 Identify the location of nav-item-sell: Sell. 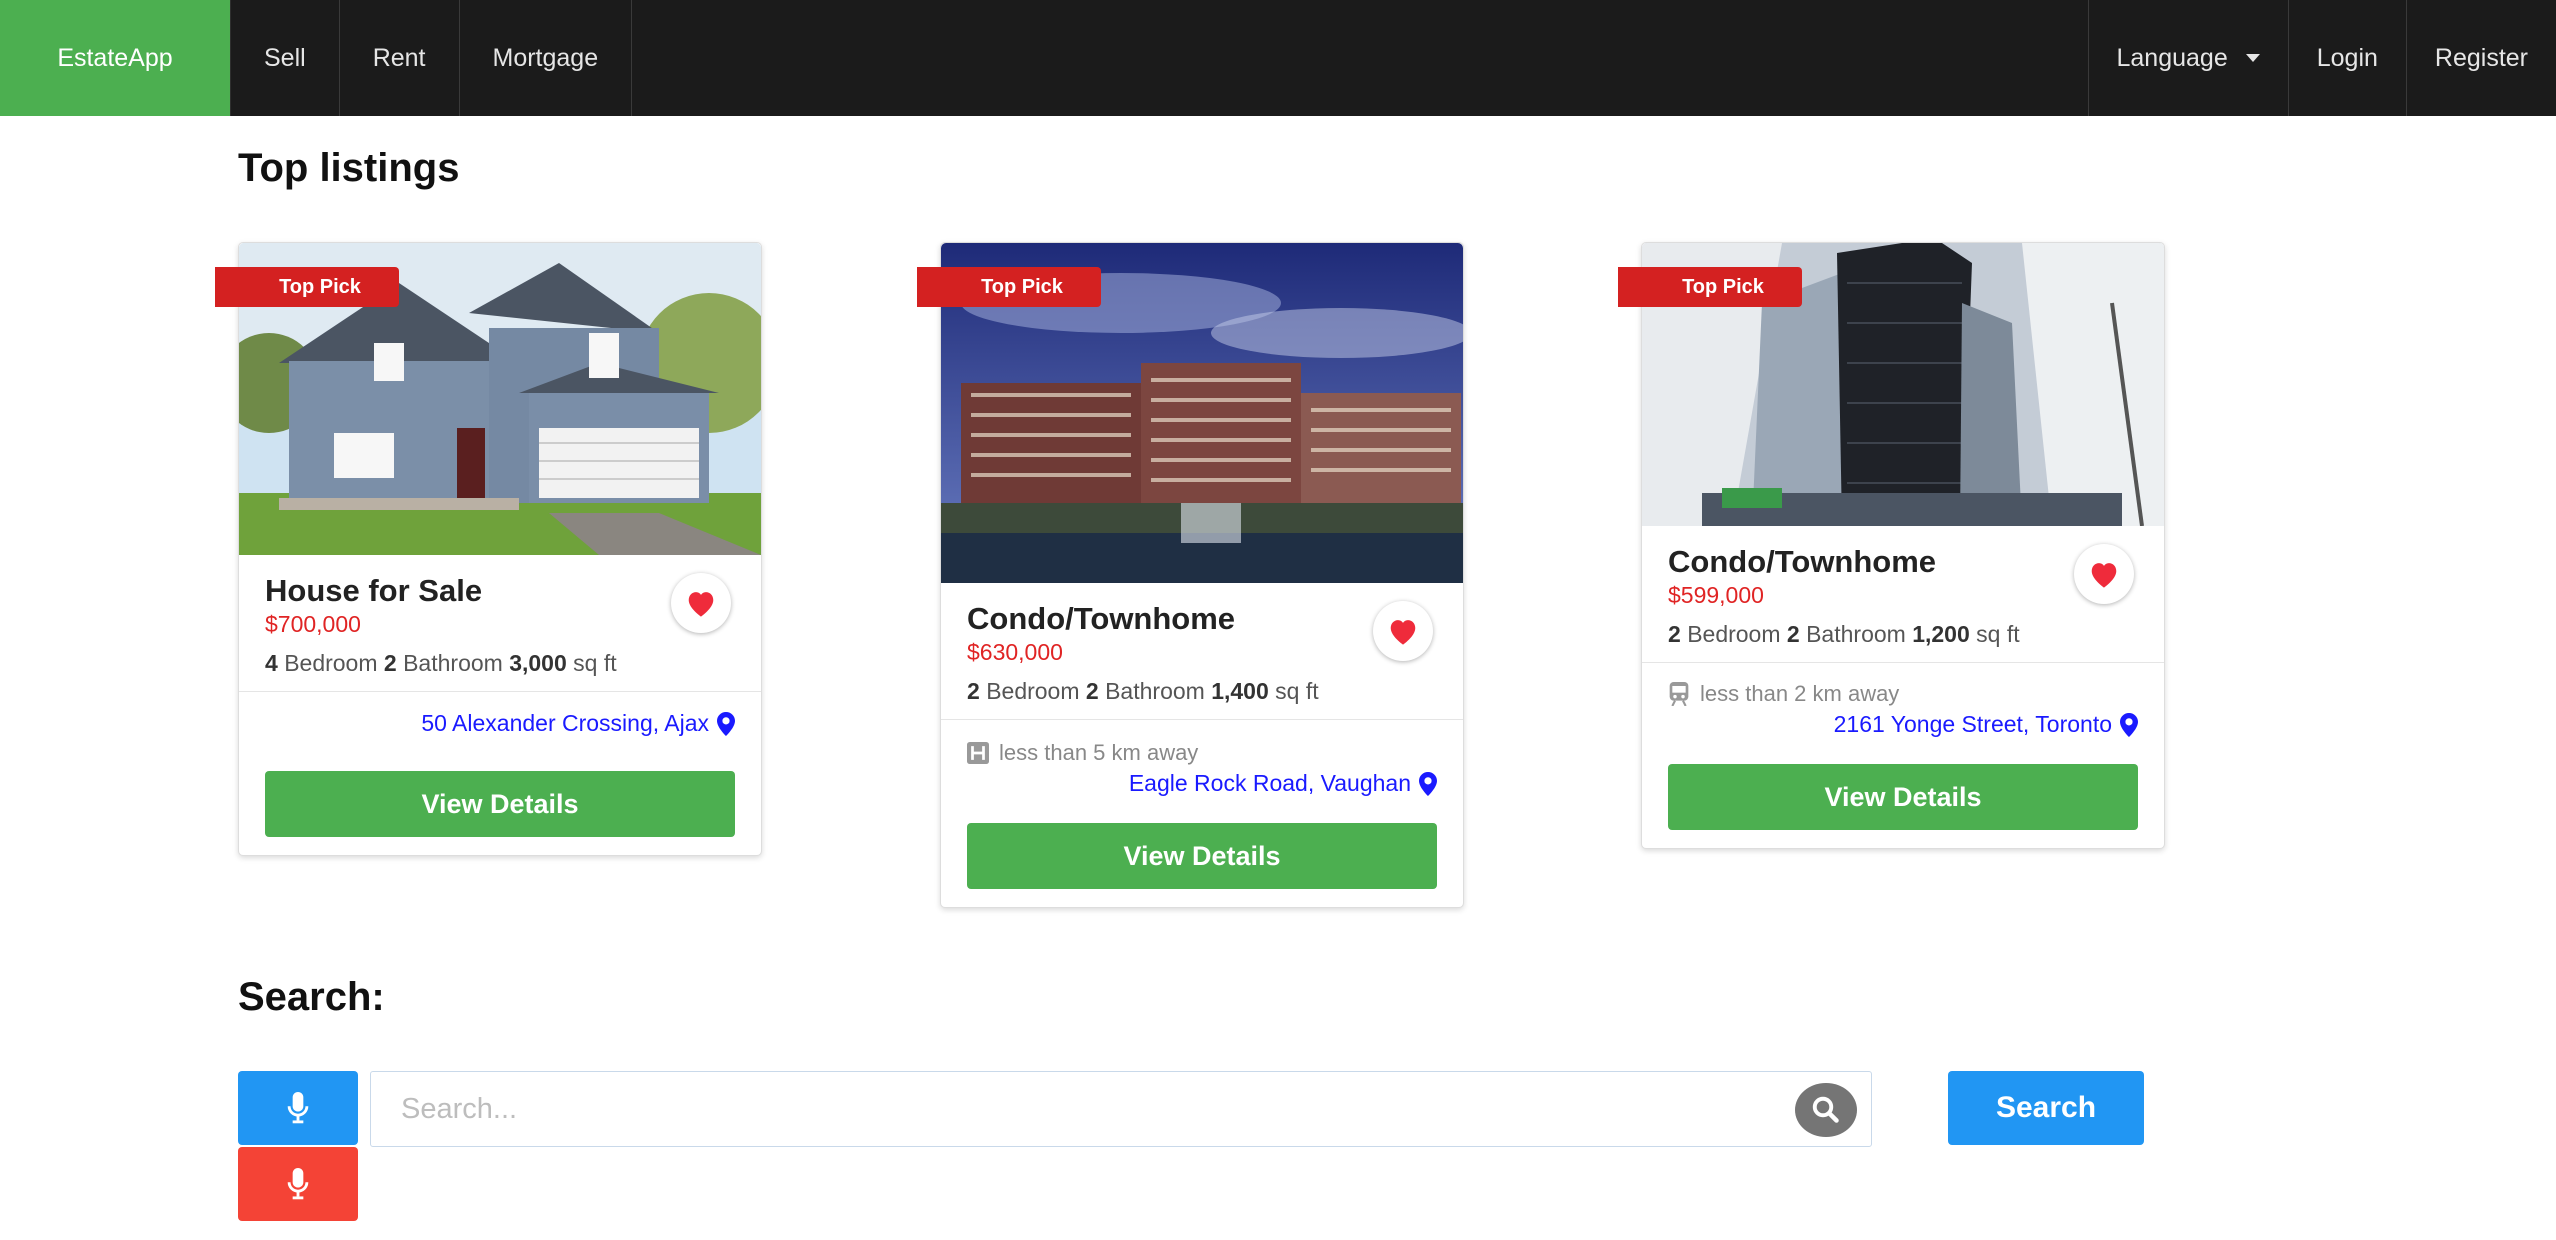
(285, 58).